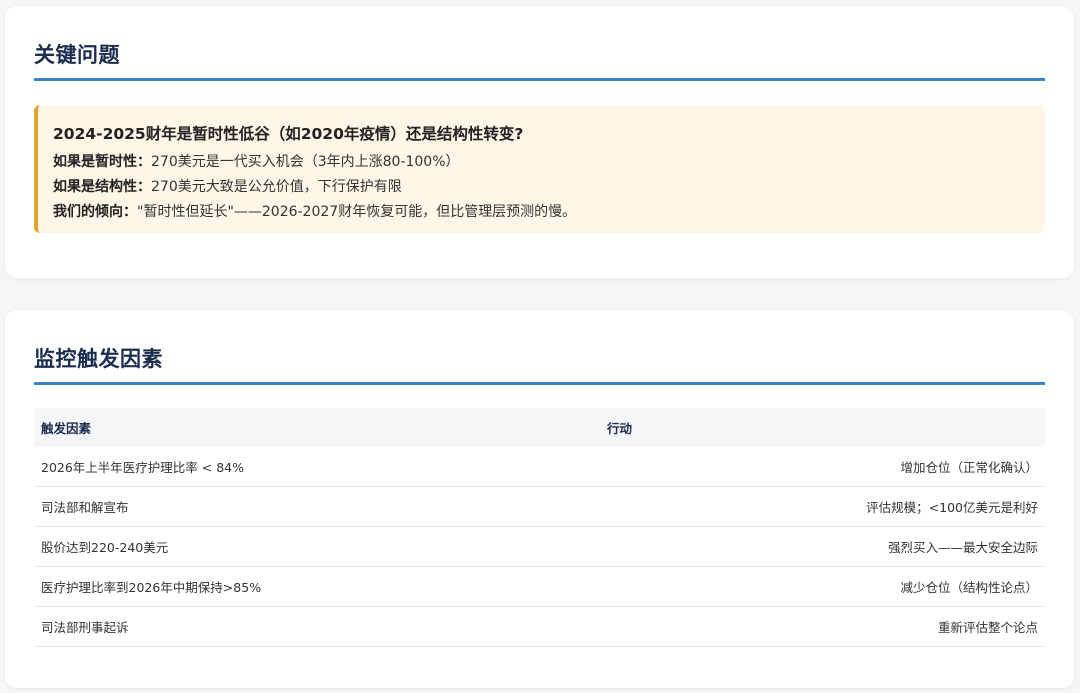 This screenshot has height=693, width=1080. What do you see at coordinates (317, 506) in the screenshot?
I see `trigger-cell: 司法部和解宣布` at bounding box center [317, 506].